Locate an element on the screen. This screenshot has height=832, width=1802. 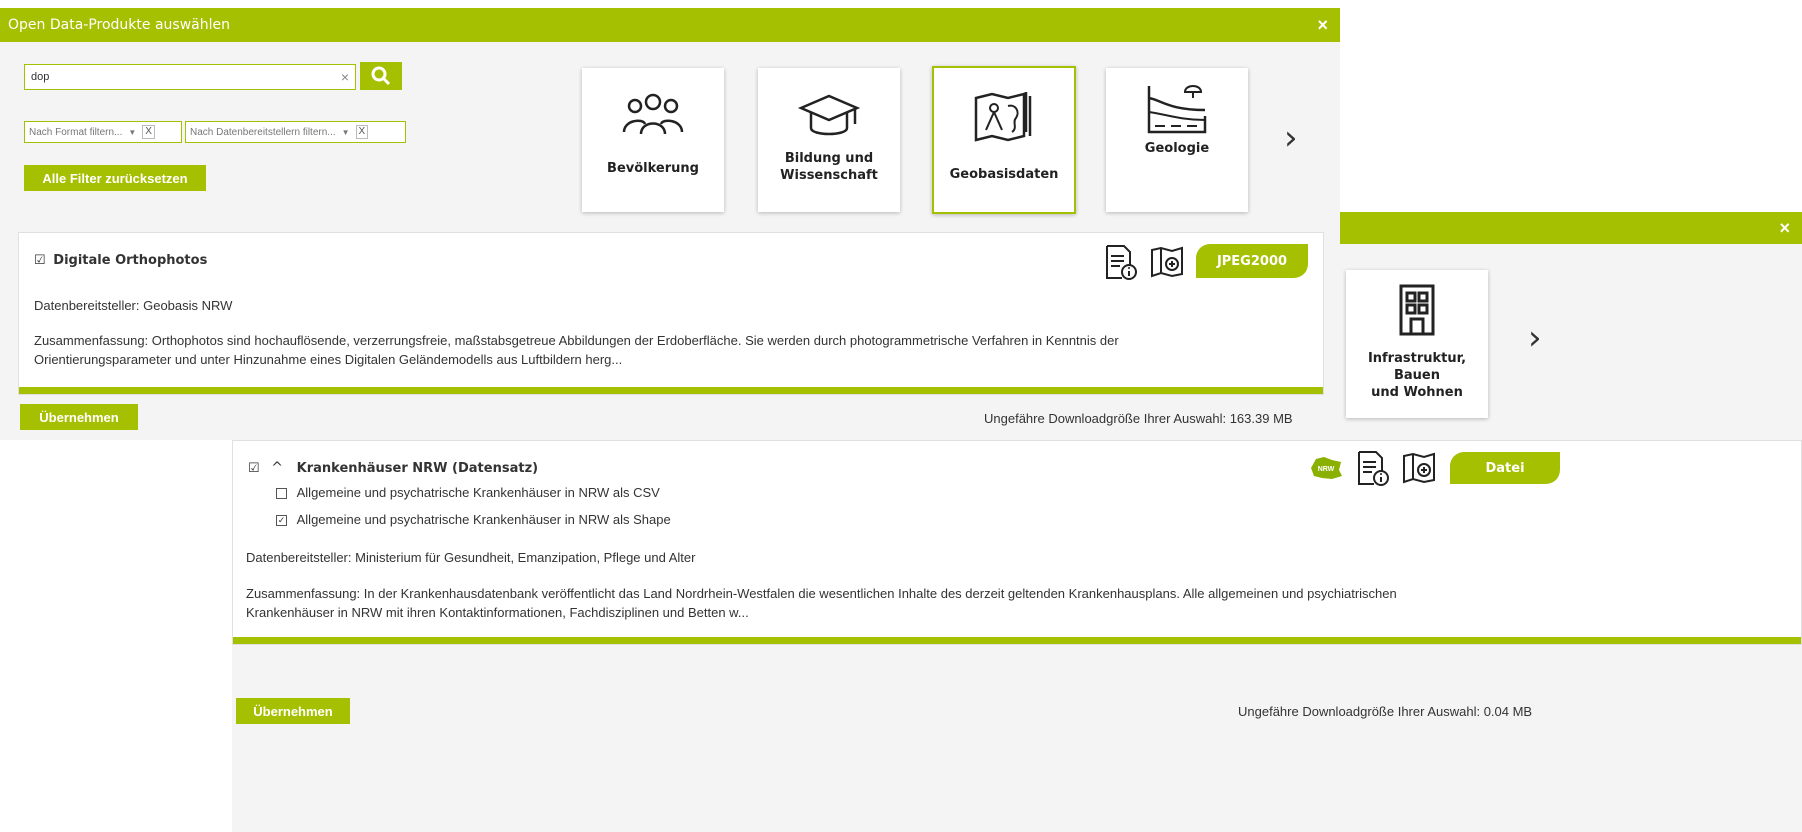
category-label-line2: und Wohnen is located at coordinates (1417, 392).